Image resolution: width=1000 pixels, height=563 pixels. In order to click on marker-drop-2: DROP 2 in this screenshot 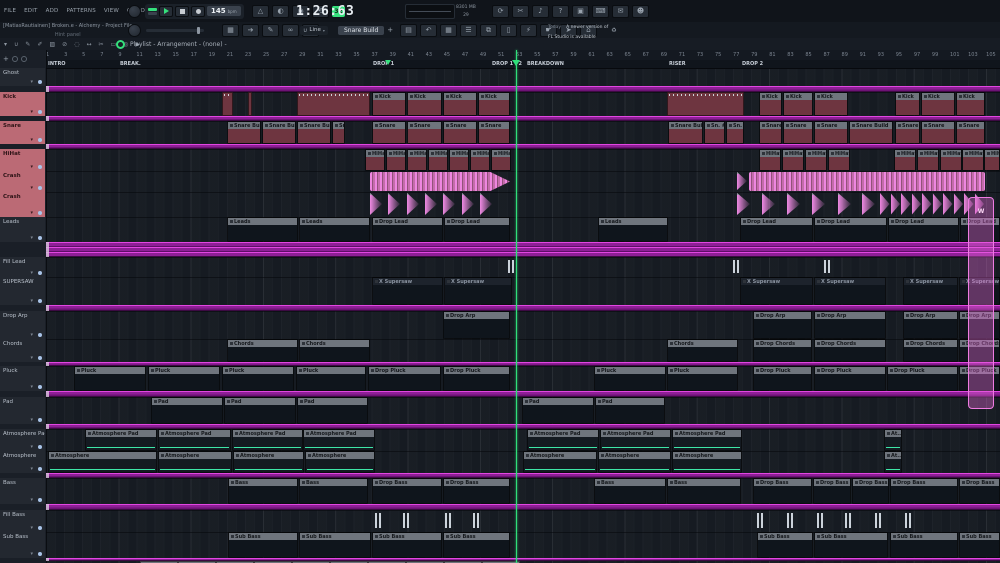, I will do `click(752, 64)`.